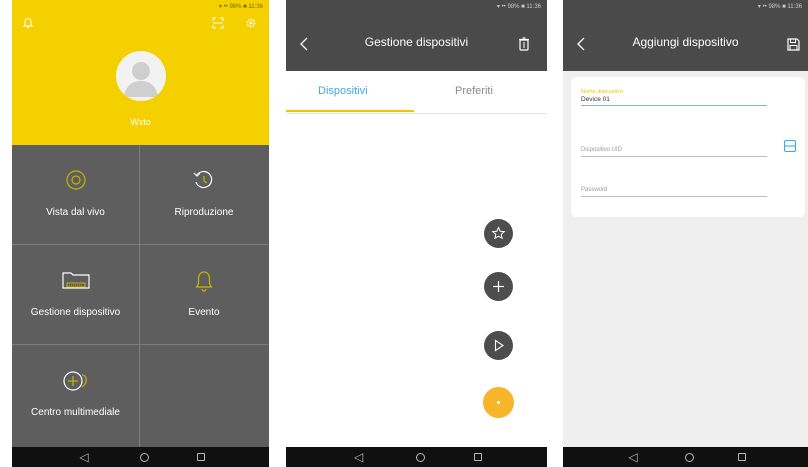 The height and width of the screenshot is (467, 808). Describe the element at coordinates (203, 179) in the screenshot. I see `replay-clock-icon` at that location.